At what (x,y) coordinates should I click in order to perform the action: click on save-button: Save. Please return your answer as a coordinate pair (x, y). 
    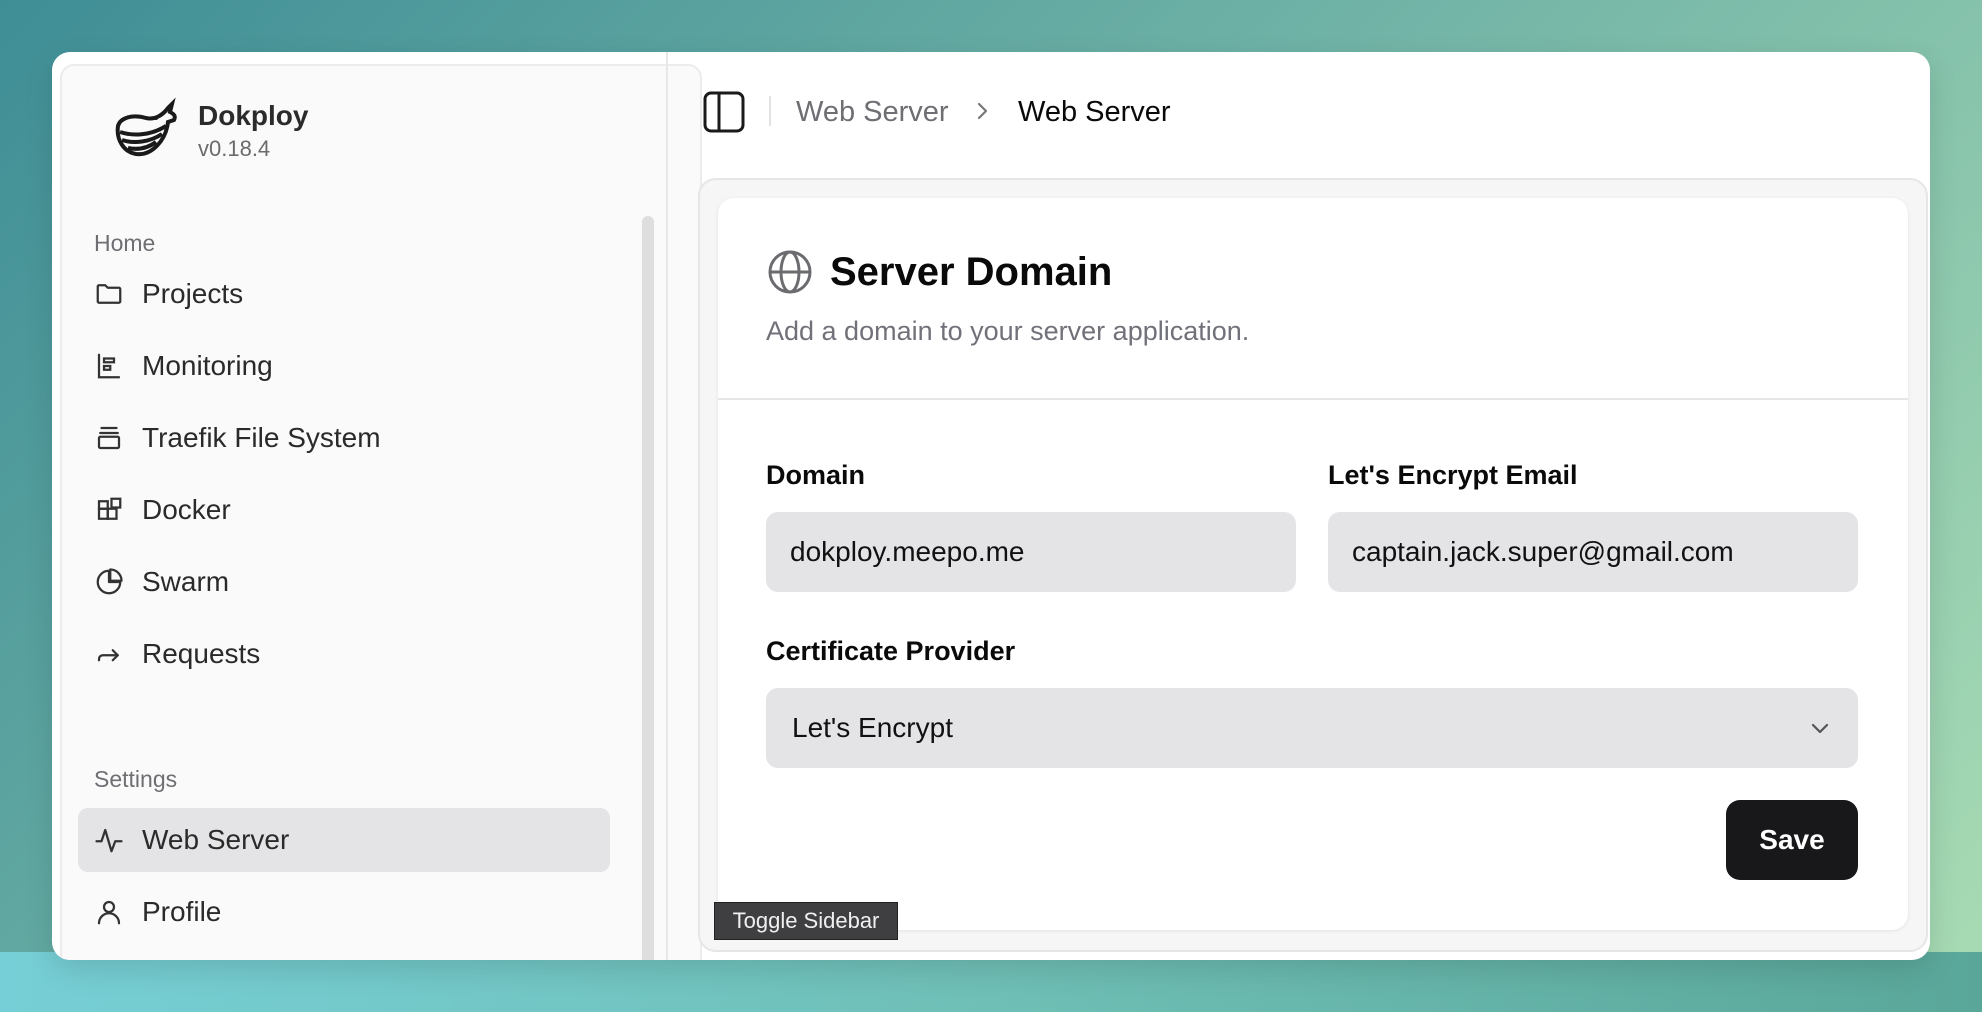
    Looking at the image, I should click on (1792, 840).